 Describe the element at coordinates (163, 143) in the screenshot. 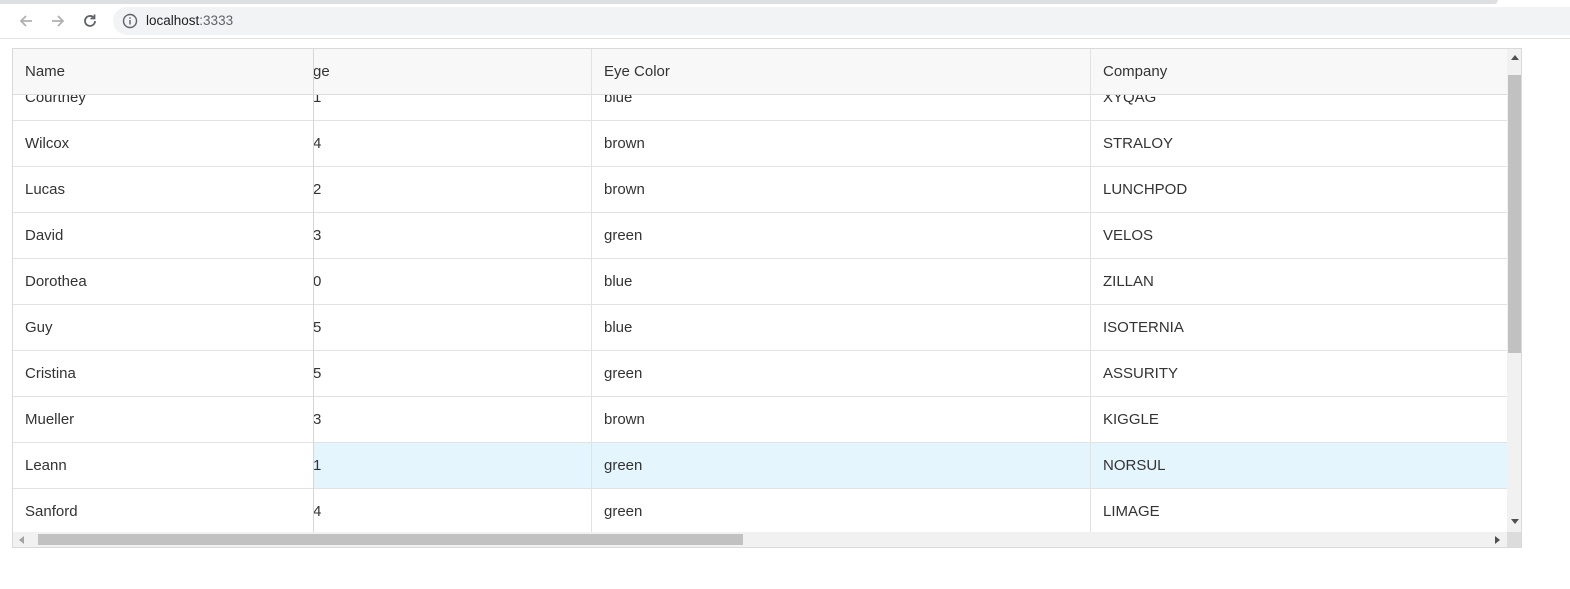

I see `cell-name: Wilcox` at that location.